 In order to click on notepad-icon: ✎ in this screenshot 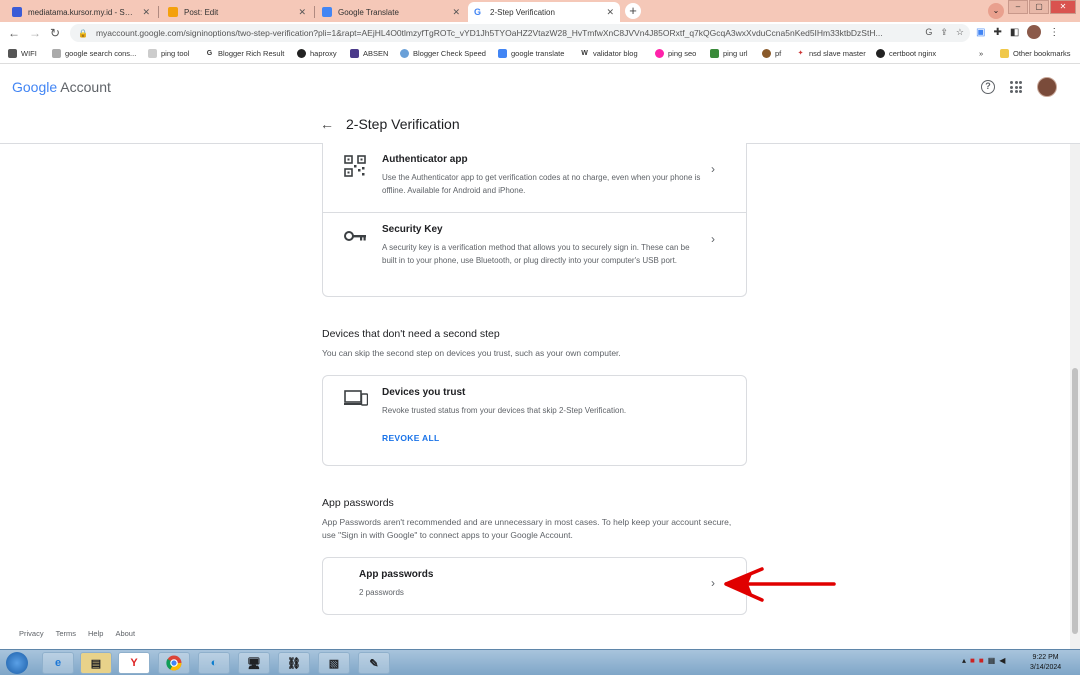, I will do `click(374, 663)`.